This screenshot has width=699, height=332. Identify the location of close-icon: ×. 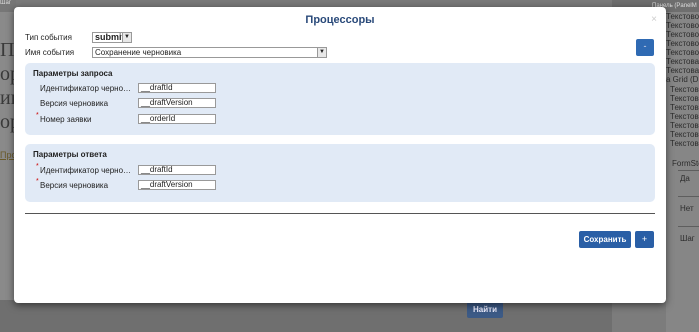
(654, 19).